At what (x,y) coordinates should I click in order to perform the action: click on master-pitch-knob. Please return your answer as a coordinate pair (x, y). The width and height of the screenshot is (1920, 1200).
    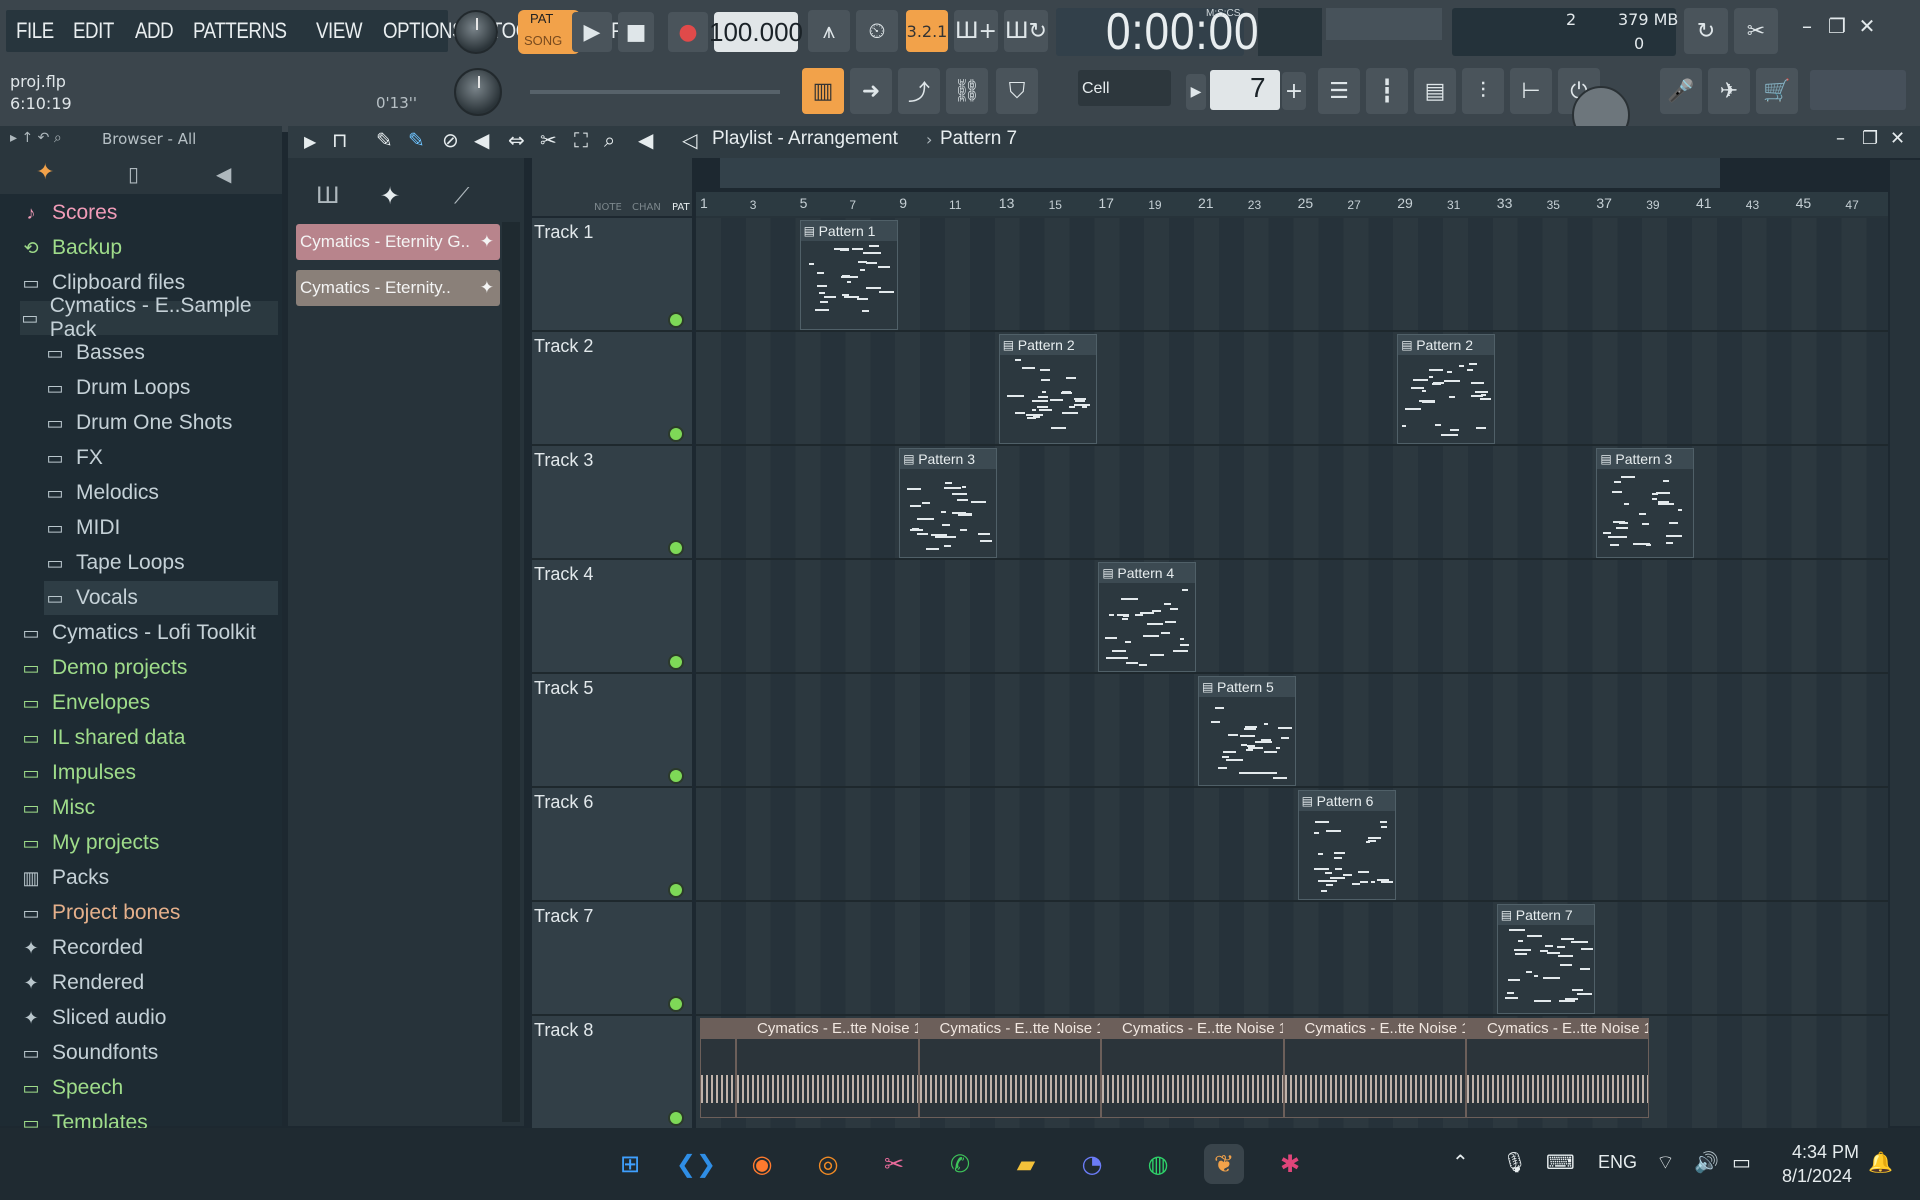
    Looking at the image, I should click on (478, 92).